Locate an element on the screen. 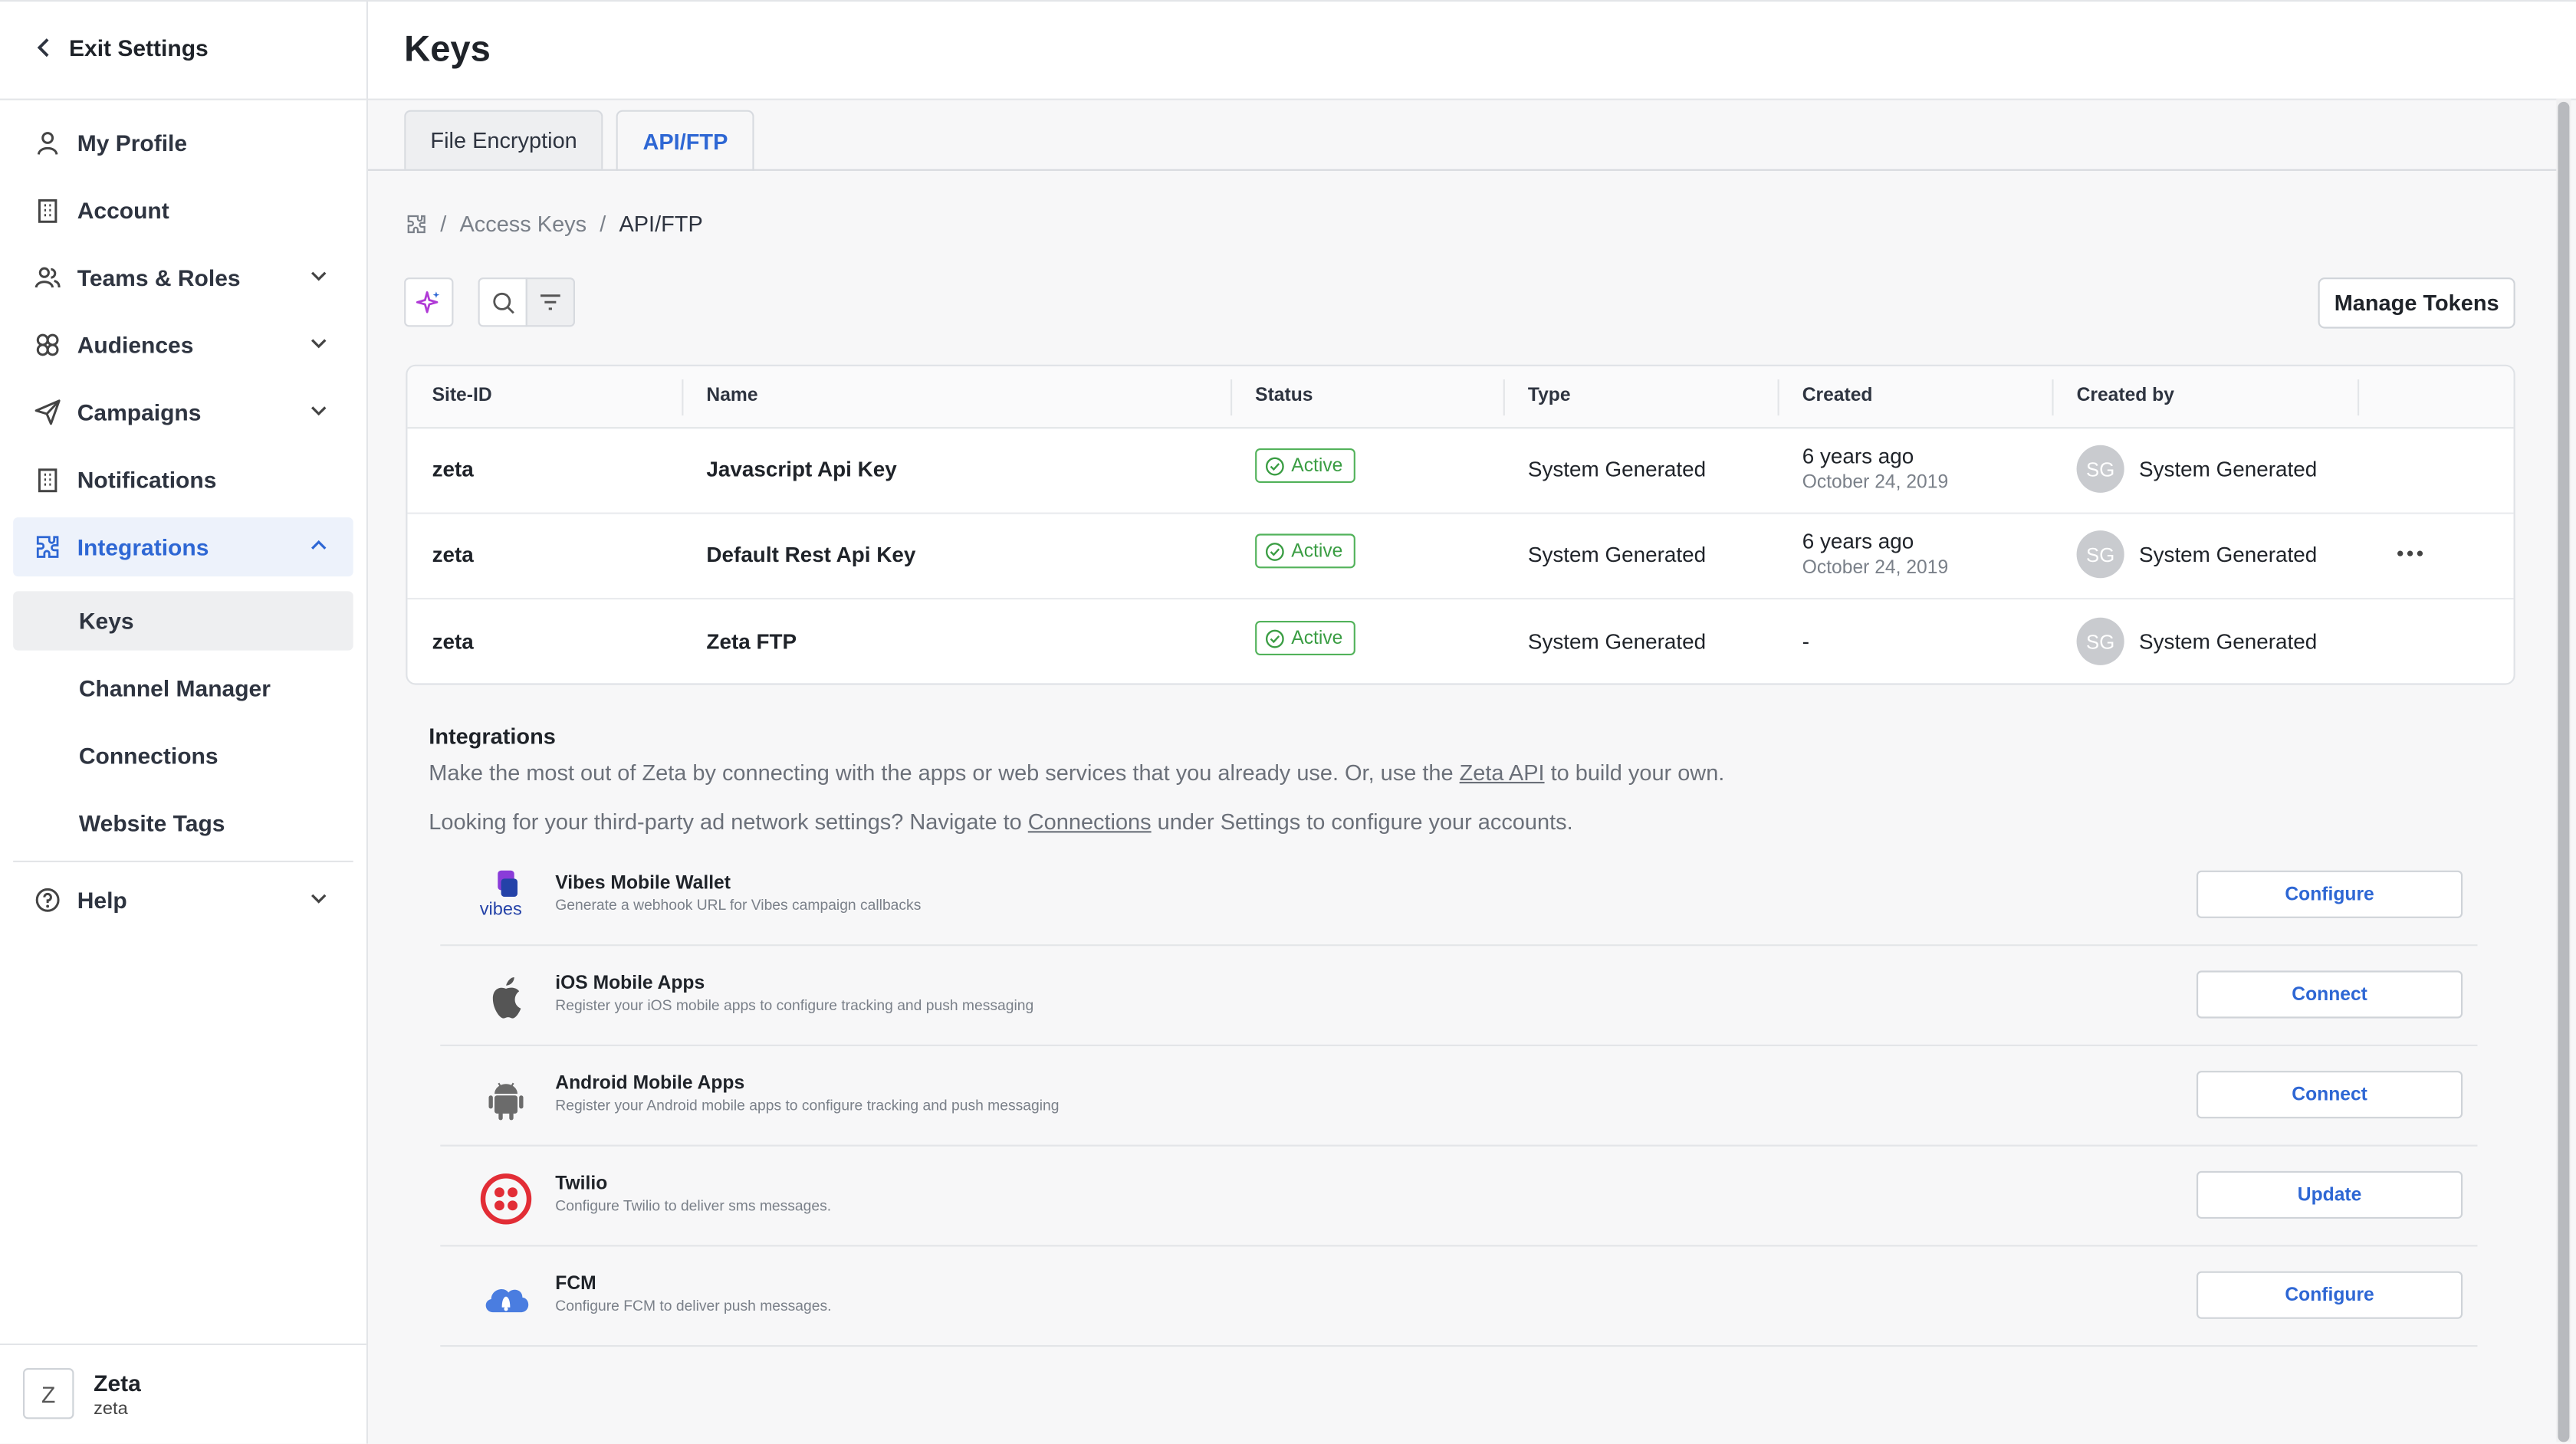  tab-file-encryption: File Encryption is located at coordinates (504, 140).